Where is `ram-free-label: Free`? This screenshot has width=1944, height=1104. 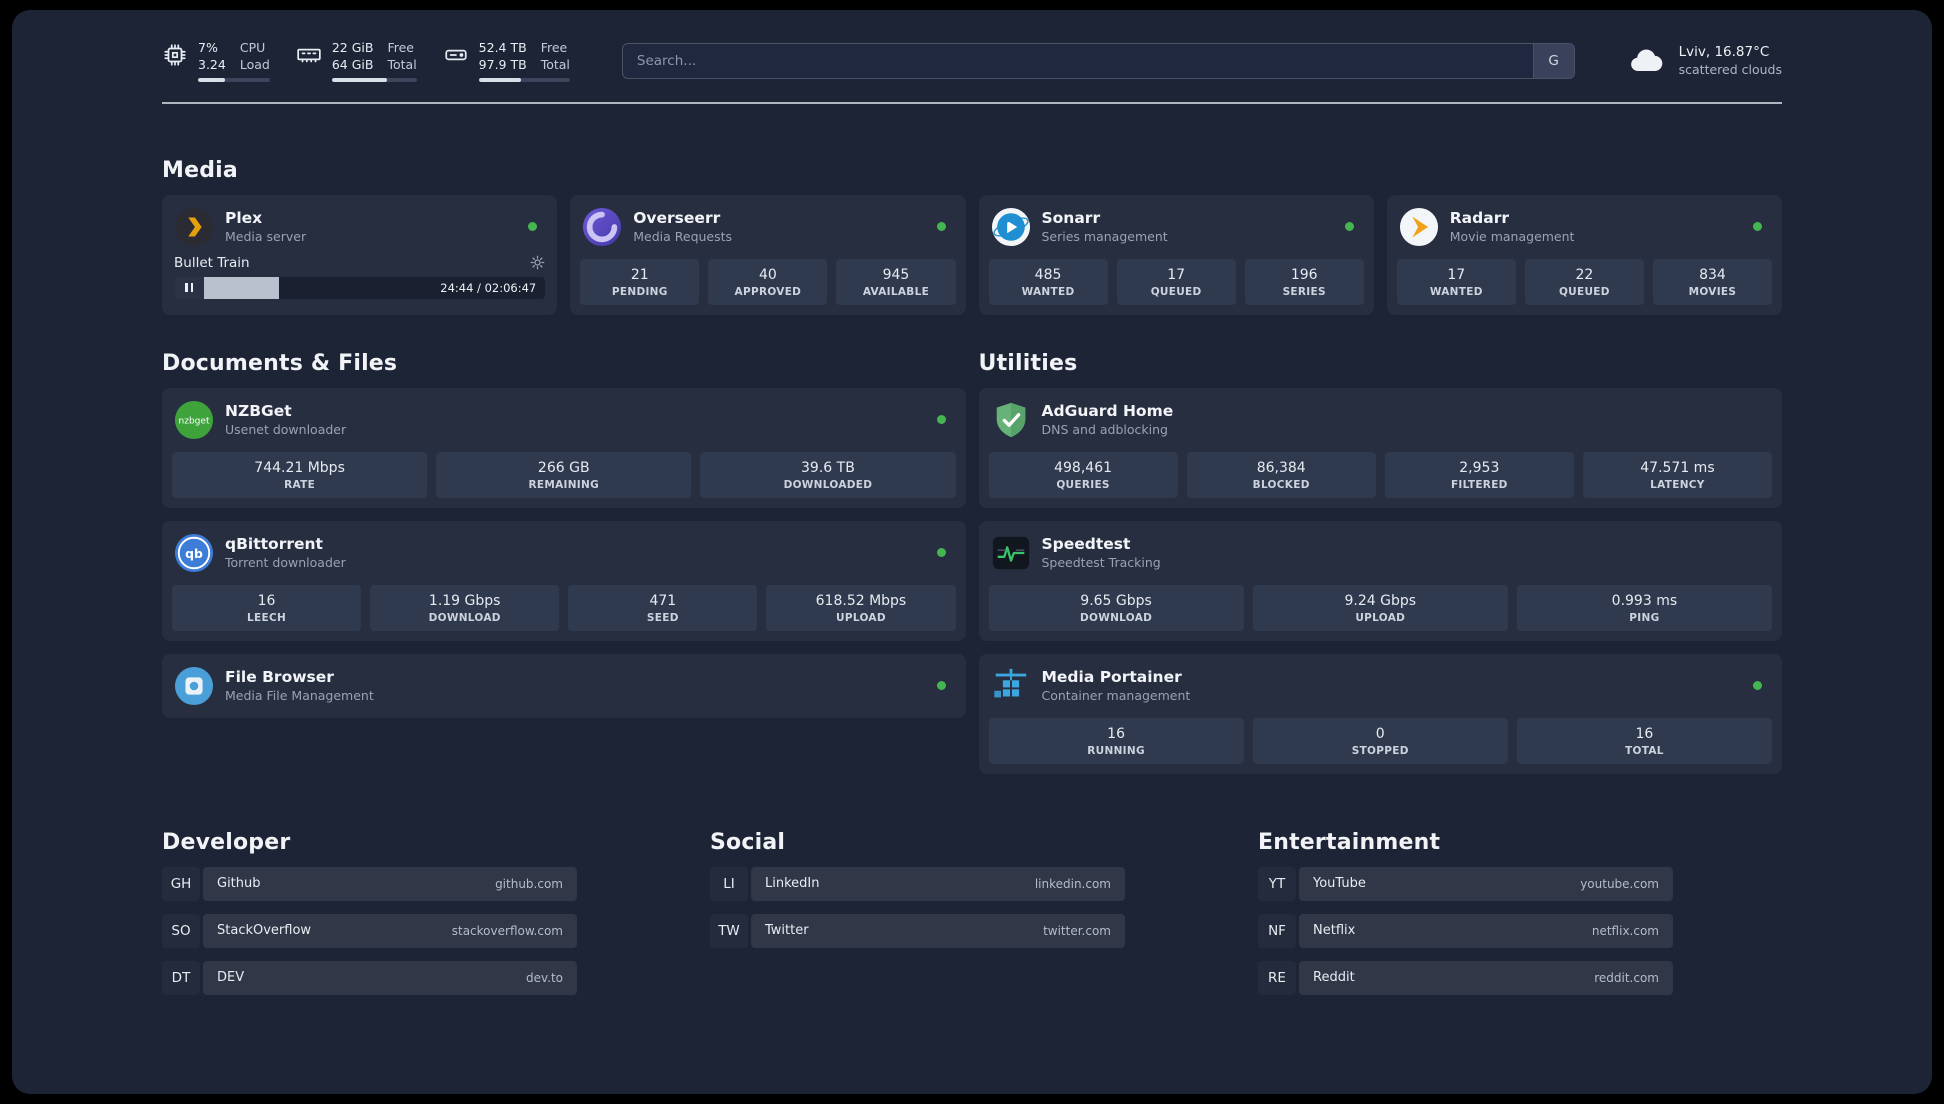
ram-free-label: Free is located at coordinates (400, 47).